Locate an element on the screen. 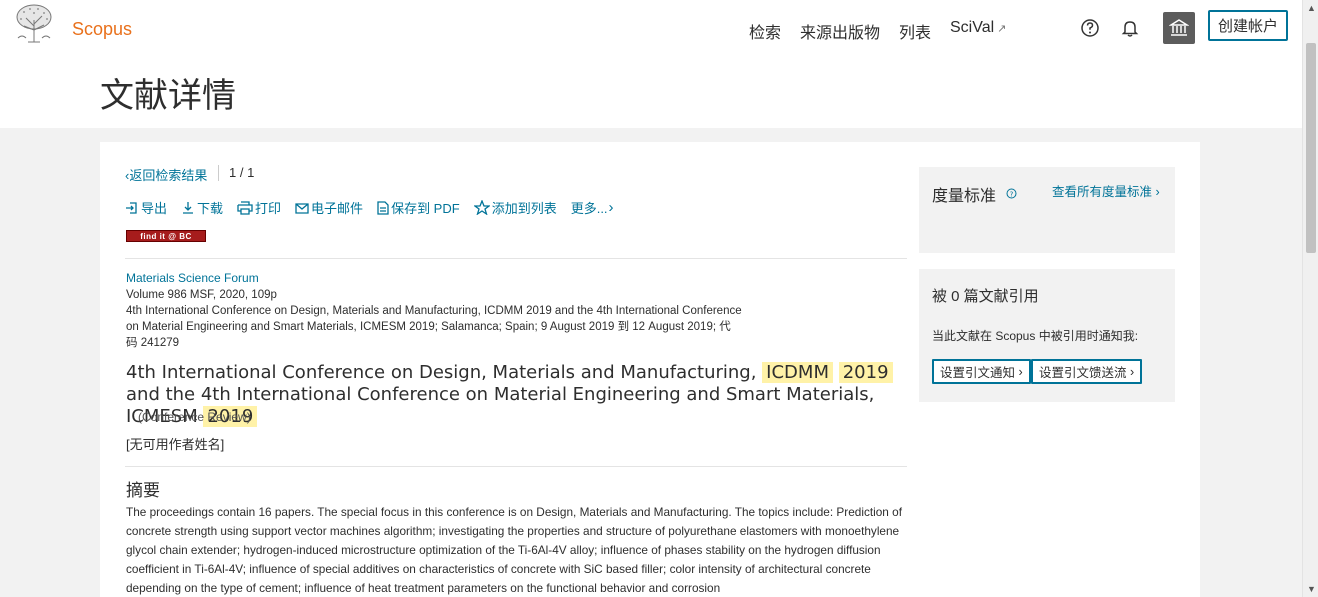 The width and height of the screenshot is (1318, 597). scroll-up-arrow-icon: ▲ is located at coordinates (1311, 8).